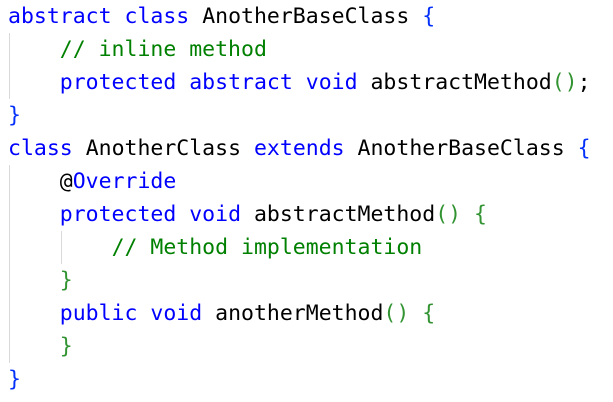  I want to click on code-token-comment: // inline method, so click(163, 49).